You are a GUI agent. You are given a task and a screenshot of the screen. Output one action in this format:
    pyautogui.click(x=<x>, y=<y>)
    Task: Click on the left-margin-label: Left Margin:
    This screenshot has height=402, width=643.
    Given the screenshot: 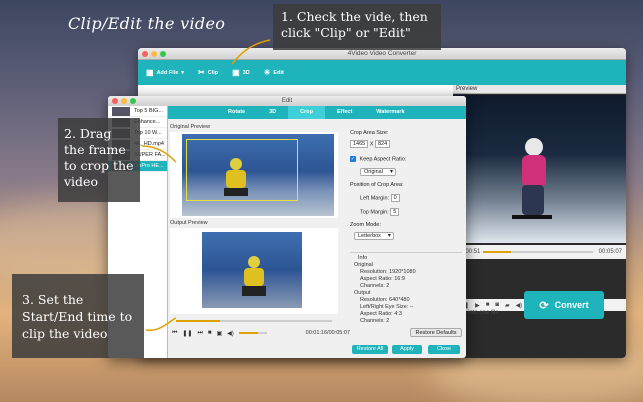 What is the action you would take?
    pyautogui.click(x=375, y=198)
    